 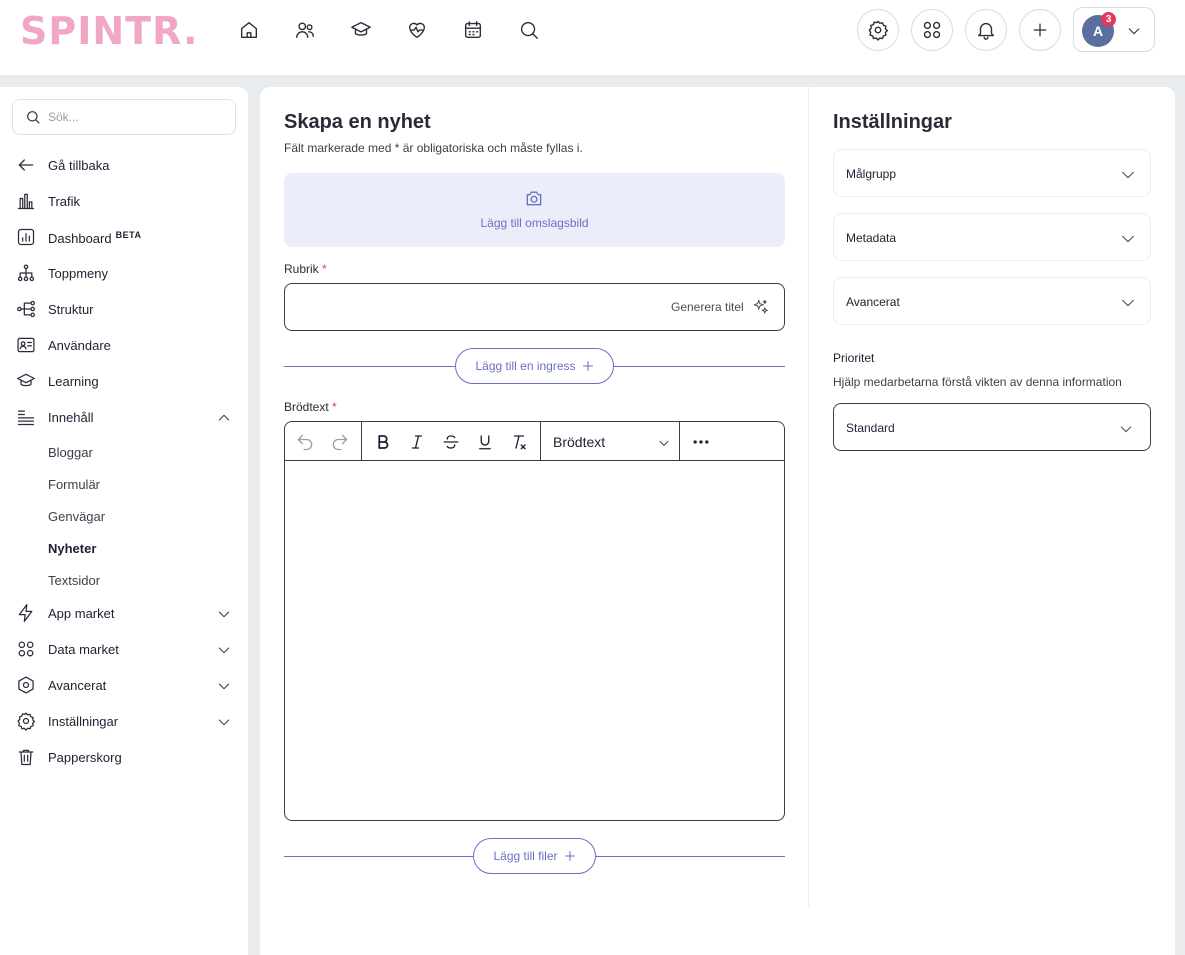 I want to click on list-icon, so click(x=26, y=418).